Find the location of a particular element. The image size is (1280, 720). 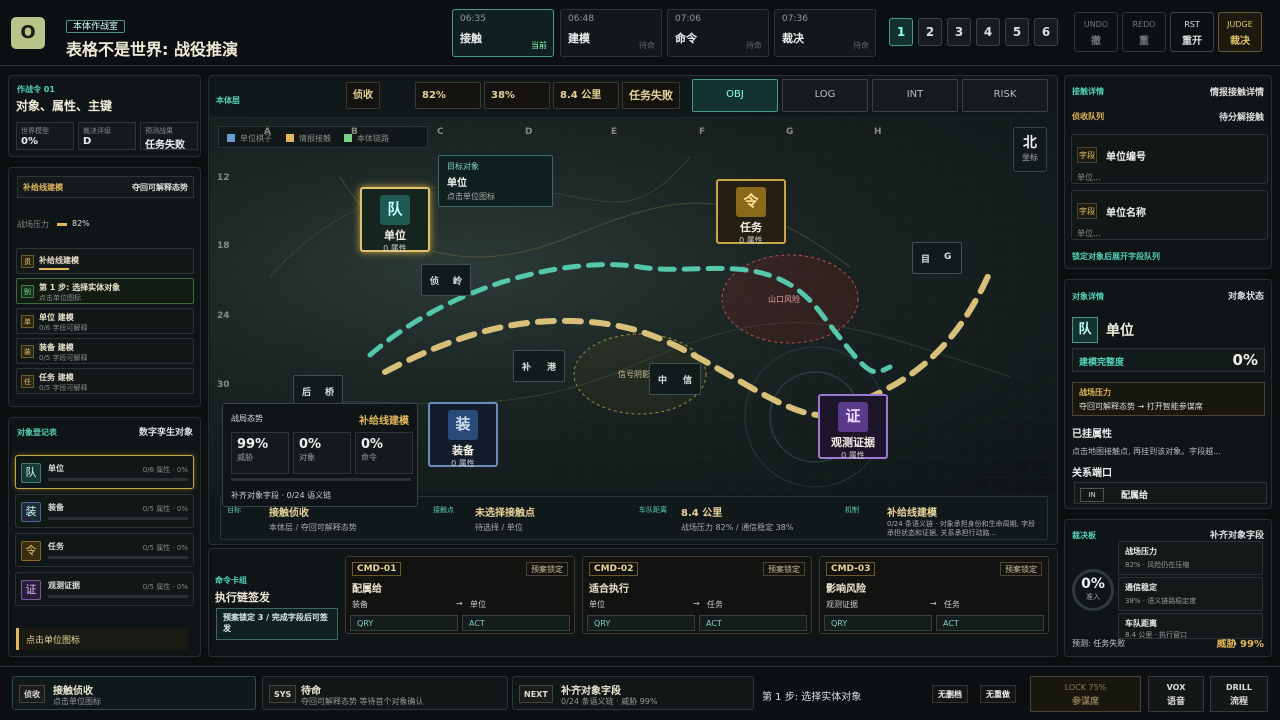

step-item-select: 别第 1 步: 选择实体对象 点击单位图标 is located at coordinates (105, 291).